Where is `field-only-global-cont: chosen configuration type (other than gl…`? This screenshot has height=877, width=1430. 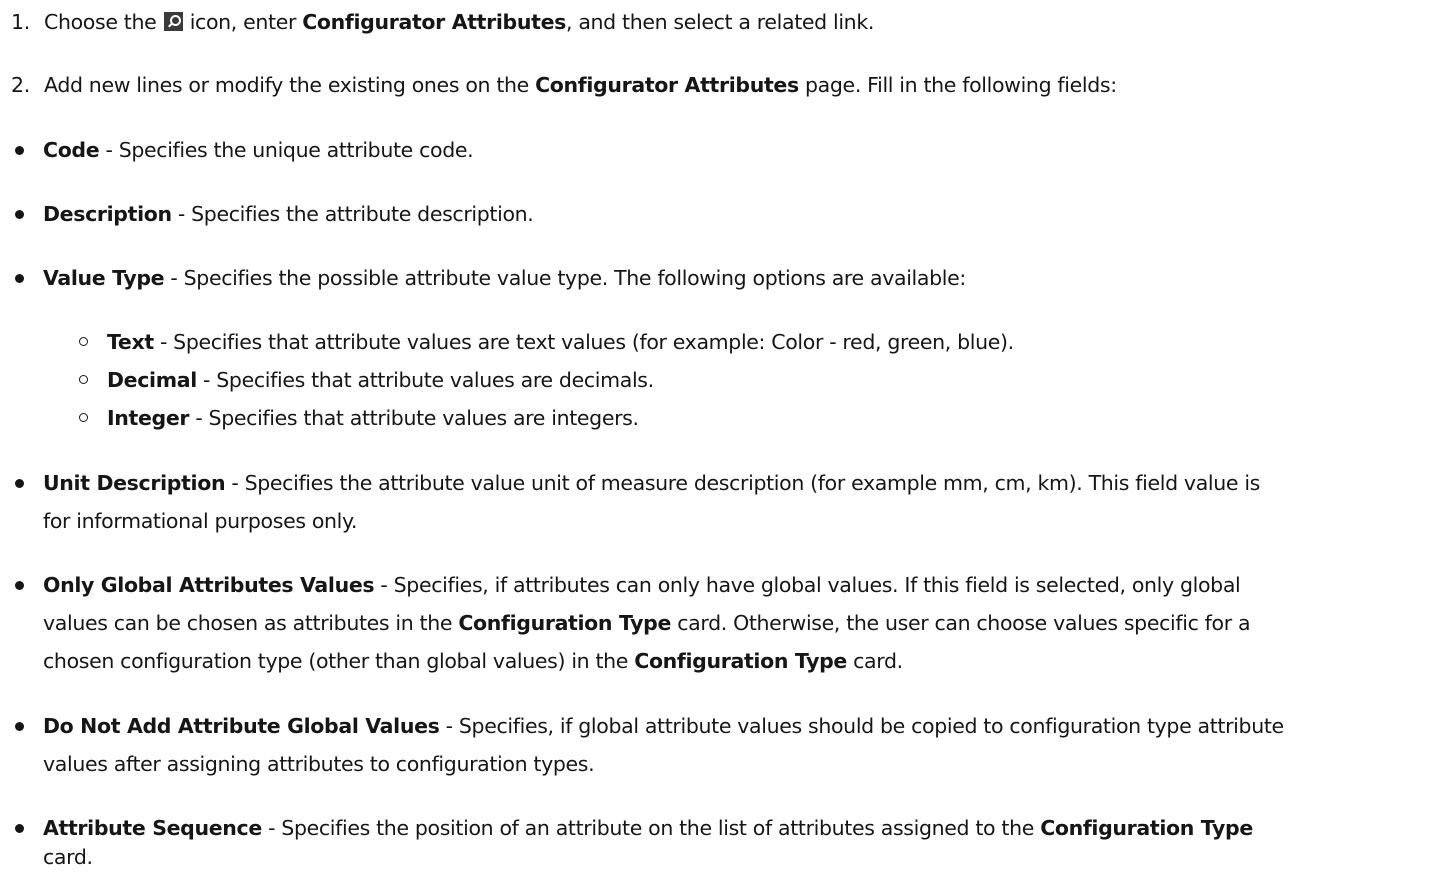
field-only-global-cont: chosen configuration type (other than gl… is located at coordinates (473, 661).